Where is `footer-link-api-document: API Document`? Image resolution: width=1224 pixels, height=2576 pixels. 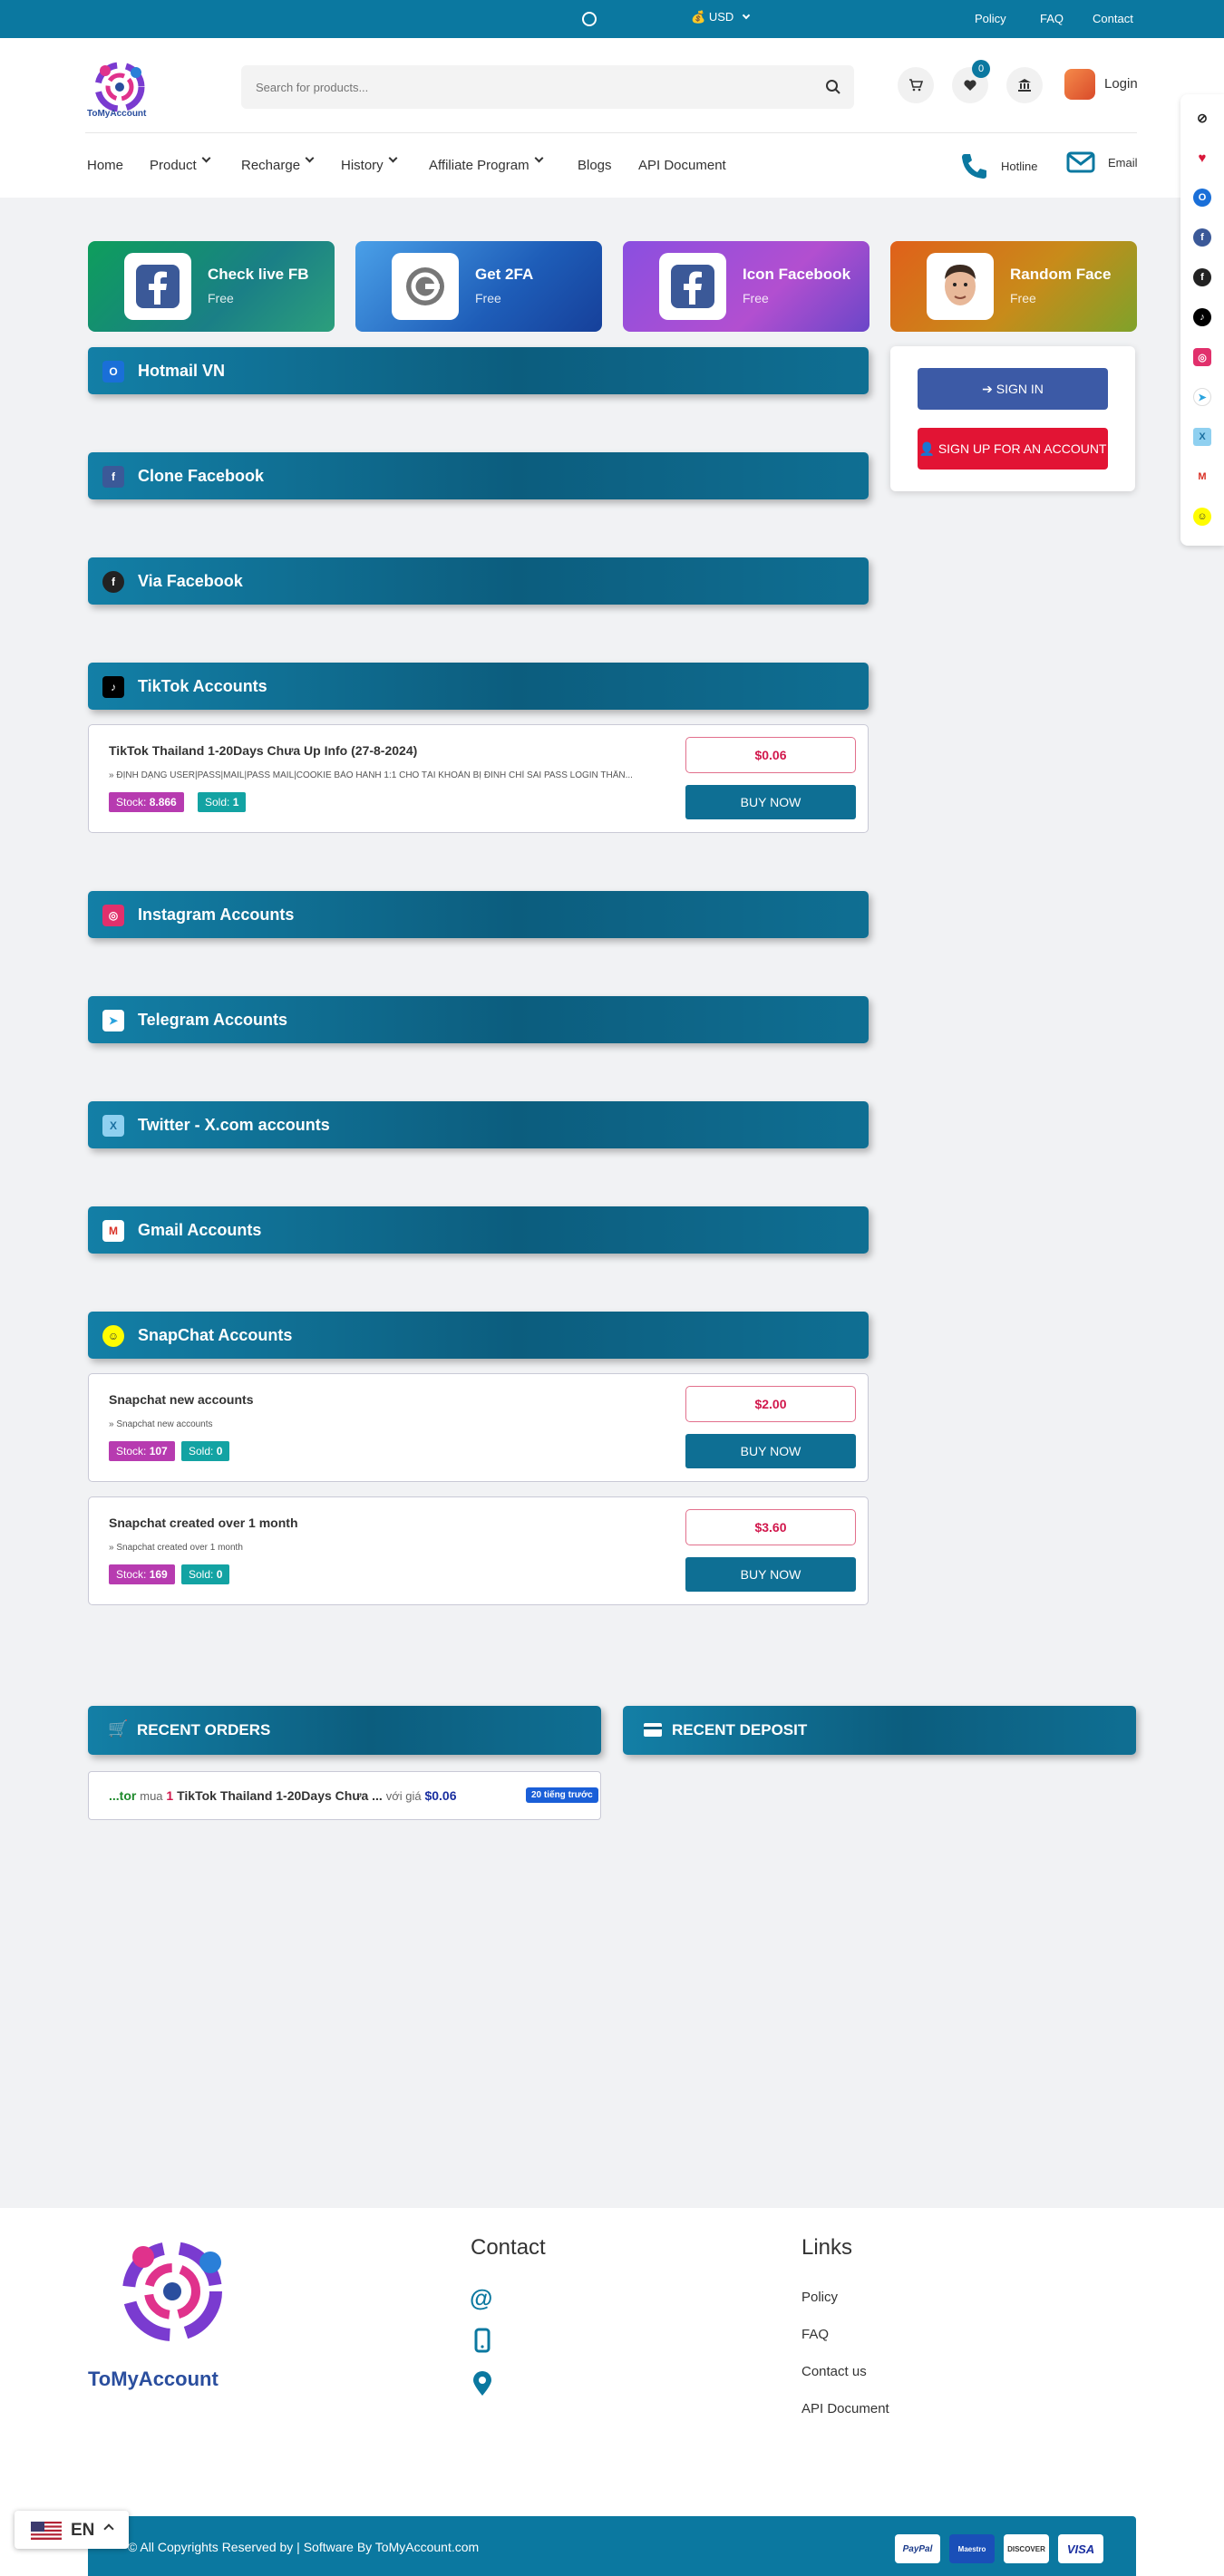
footer-link-api-document: API Document is located at coordinates (845, 2408).